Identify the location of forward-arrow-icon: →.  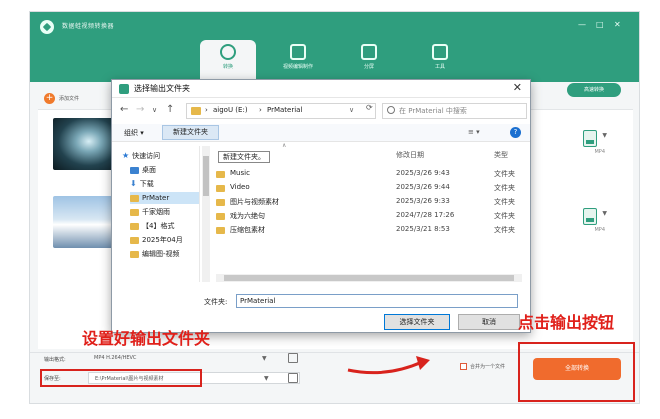
(140, 109).